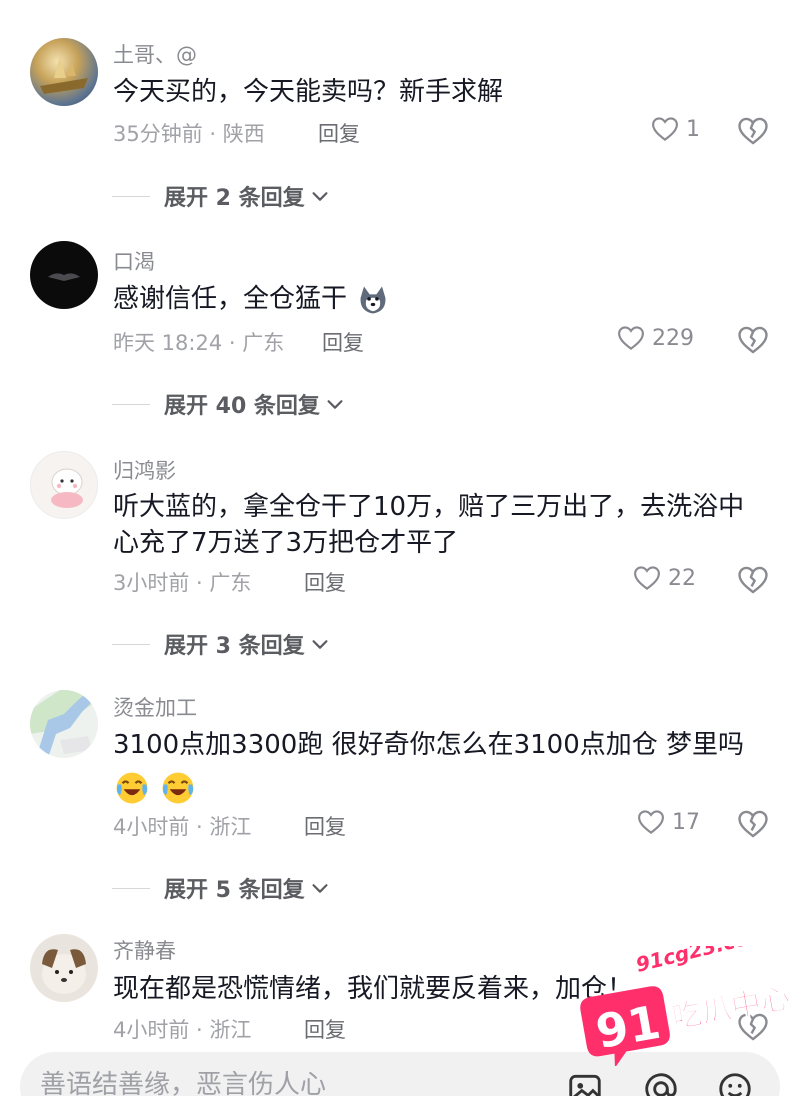 Image resolution: width=800 pixels, height=1096 pixels. I want to click on comment-meta: 3小时前 · 广东, so click(182, 583).